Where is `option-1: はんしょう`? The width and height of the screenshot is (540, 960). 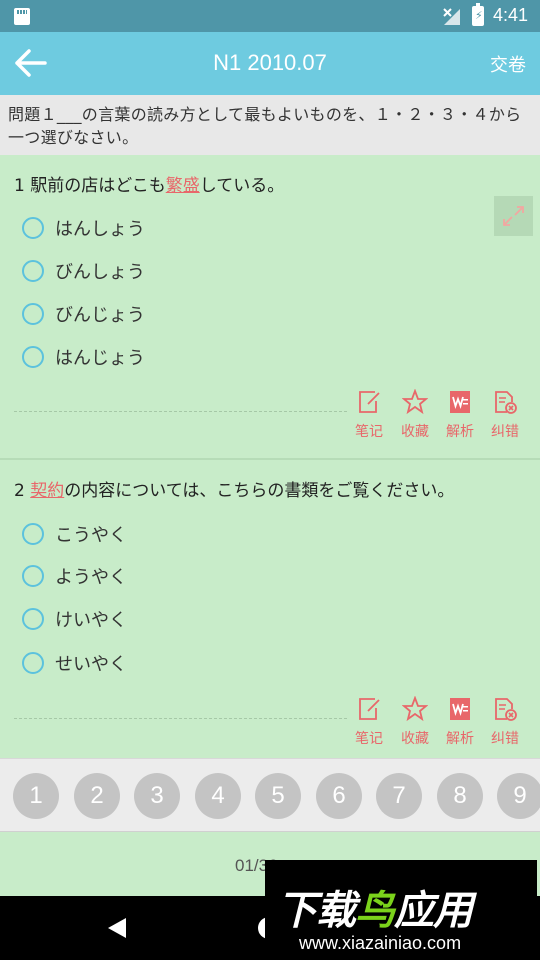 option-1: はんしょう is located at coordinates (83, 228).